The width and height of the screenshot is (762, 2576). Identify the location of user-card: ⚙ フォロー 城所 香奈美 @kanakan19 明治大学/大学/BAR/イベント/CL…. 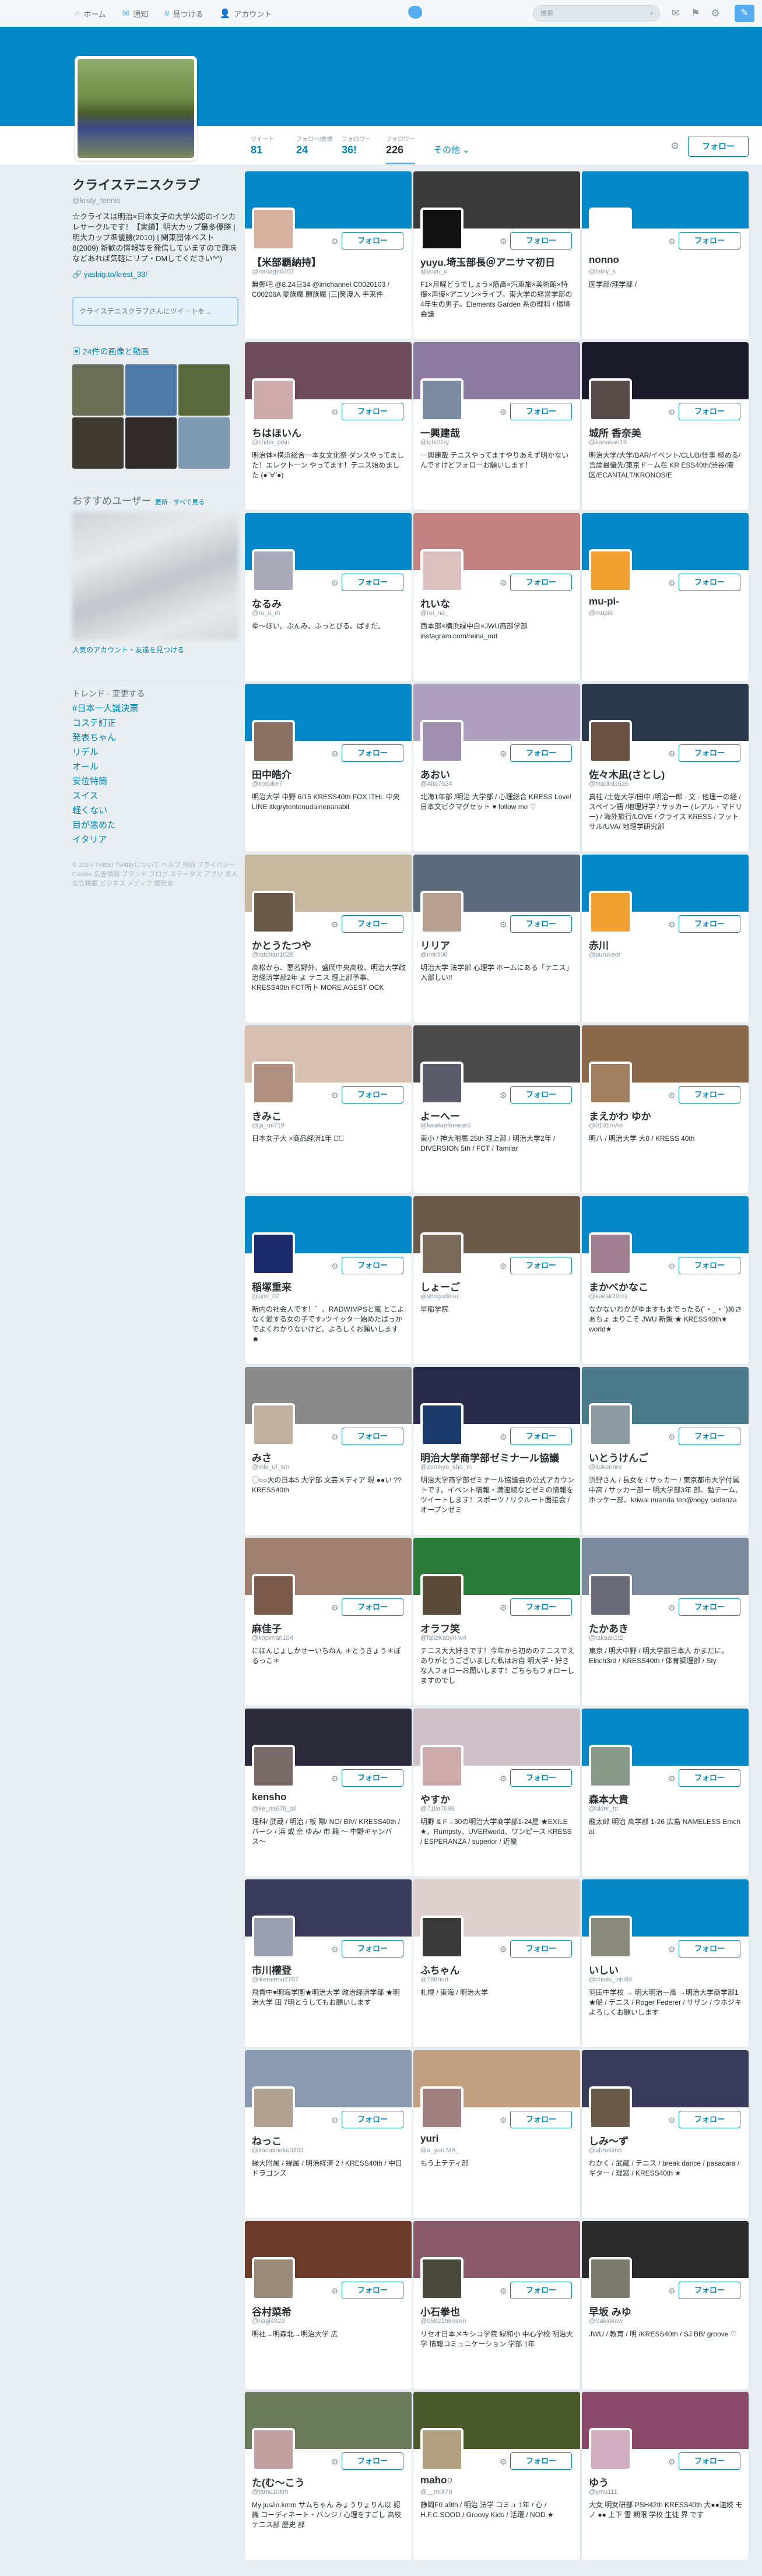
(665, 426).